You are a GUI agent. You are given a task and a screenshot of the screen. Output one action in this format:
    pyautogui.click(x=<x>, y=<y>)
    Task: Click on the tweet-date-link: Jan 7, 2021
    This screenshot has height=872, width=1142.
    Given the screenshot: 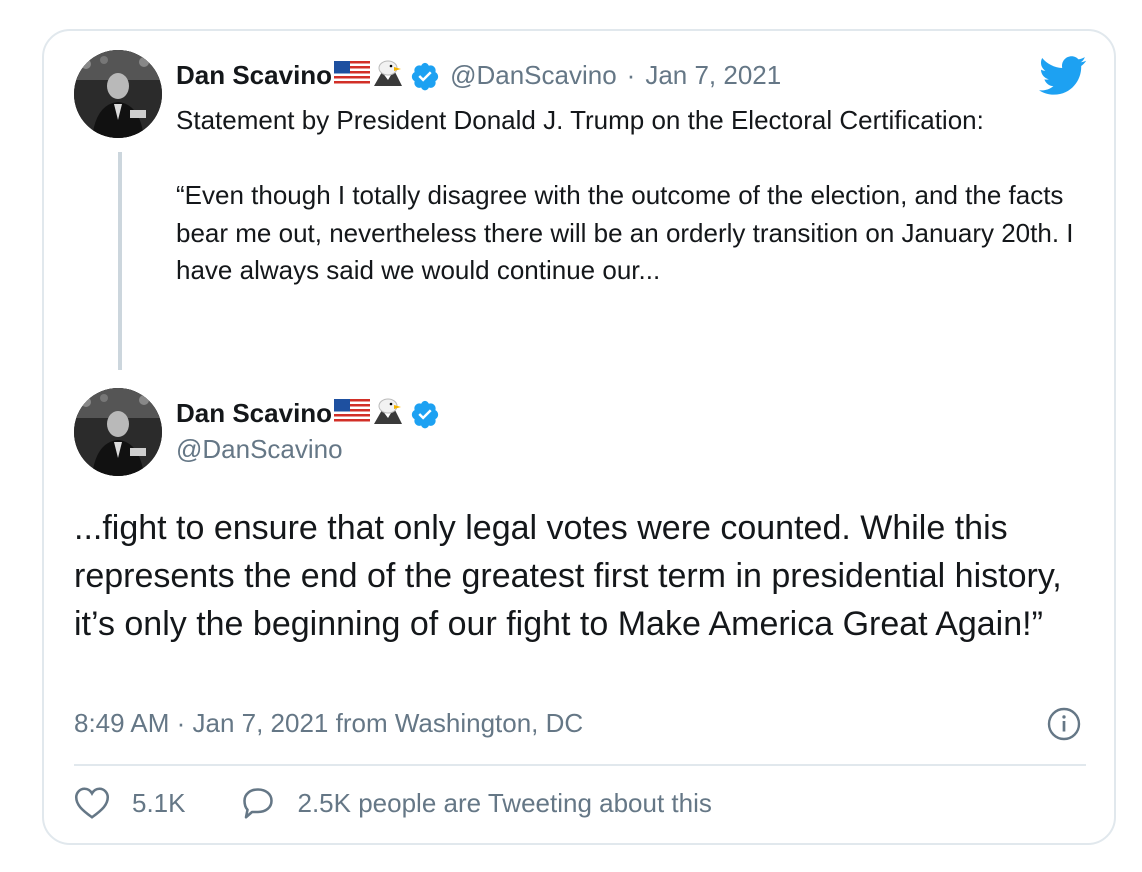 What is the action you would take?
    pyautogui.click(x=713, y=75)
    